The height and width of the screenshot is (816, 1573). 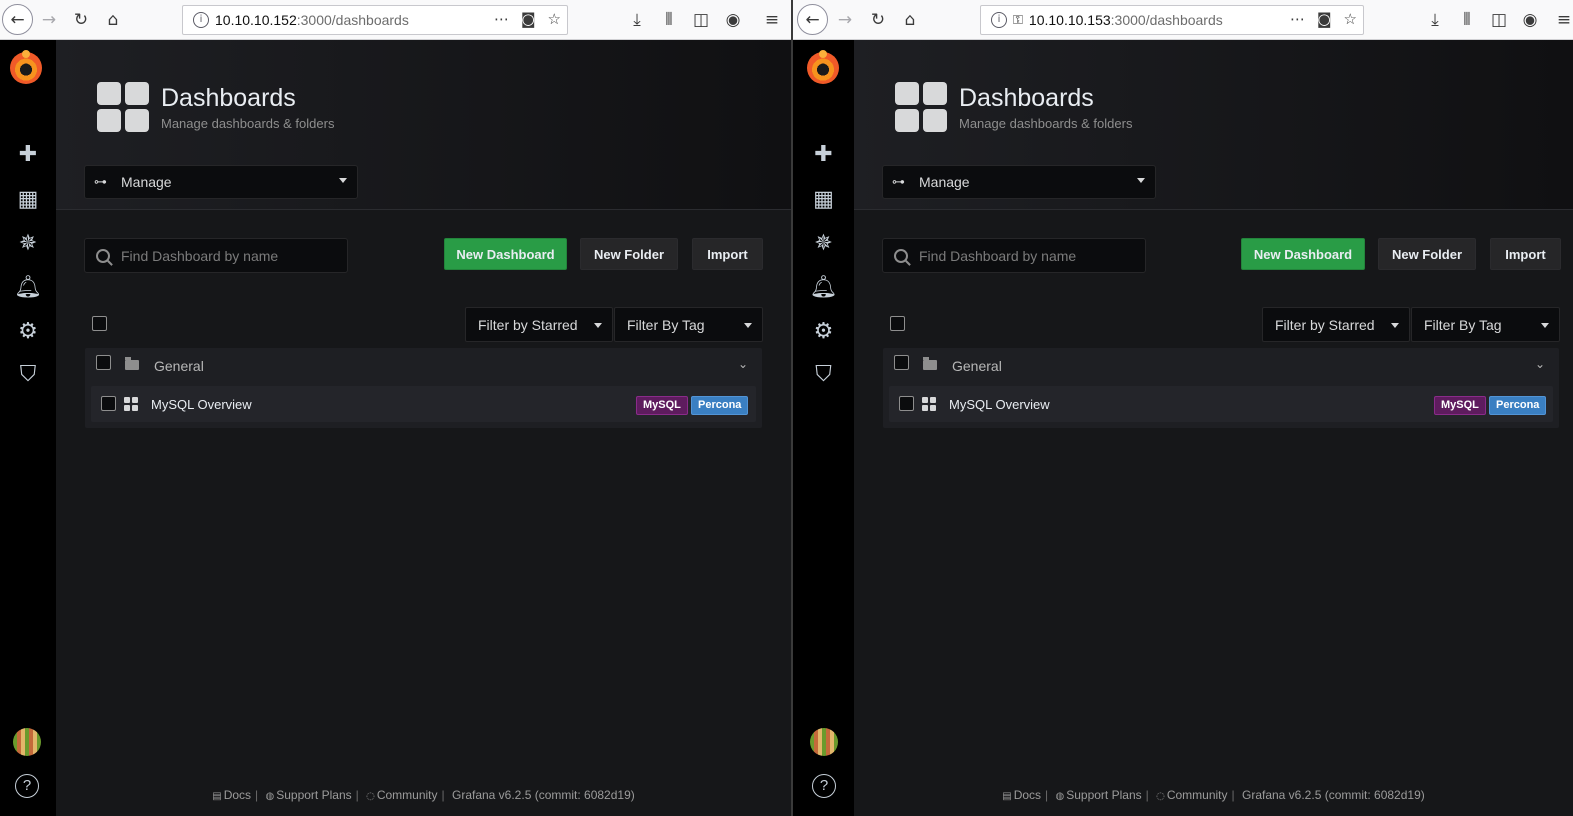 I want to click on url-bar: i ⚿ 10.10.10.153:3000/dashboards ⋯ ◙ ☆, so click(x=1172, y=20).